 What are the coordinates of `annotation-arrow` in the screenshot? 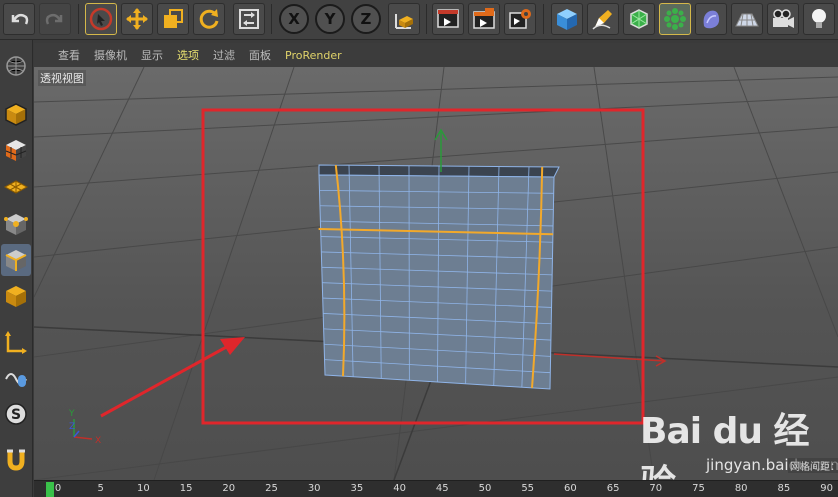 It's located at (172, 377).